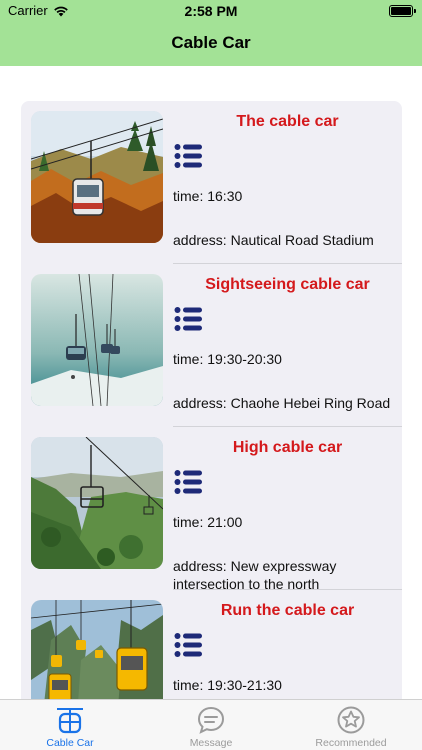 This screenshot has width=422, height=750. I want to click on status-bar: Carrier 2:58 PM, so click(211, 12).